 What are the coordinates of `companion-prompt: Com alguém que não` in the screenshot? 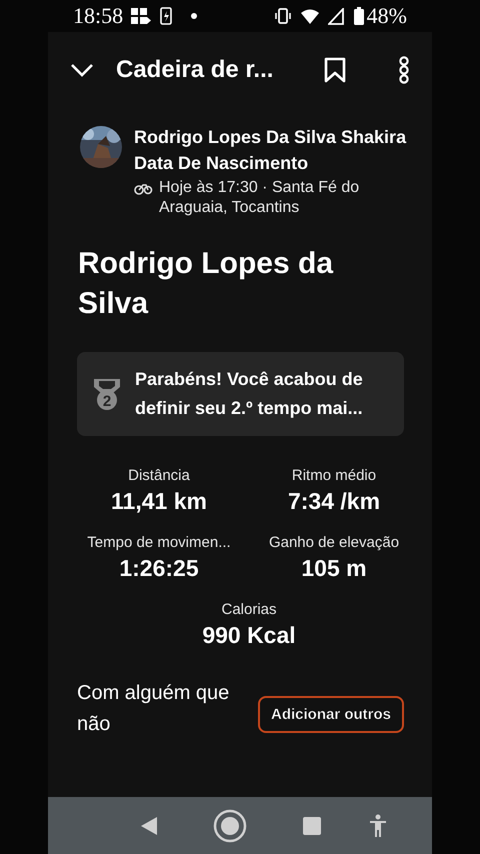 It's located at (153, 709).